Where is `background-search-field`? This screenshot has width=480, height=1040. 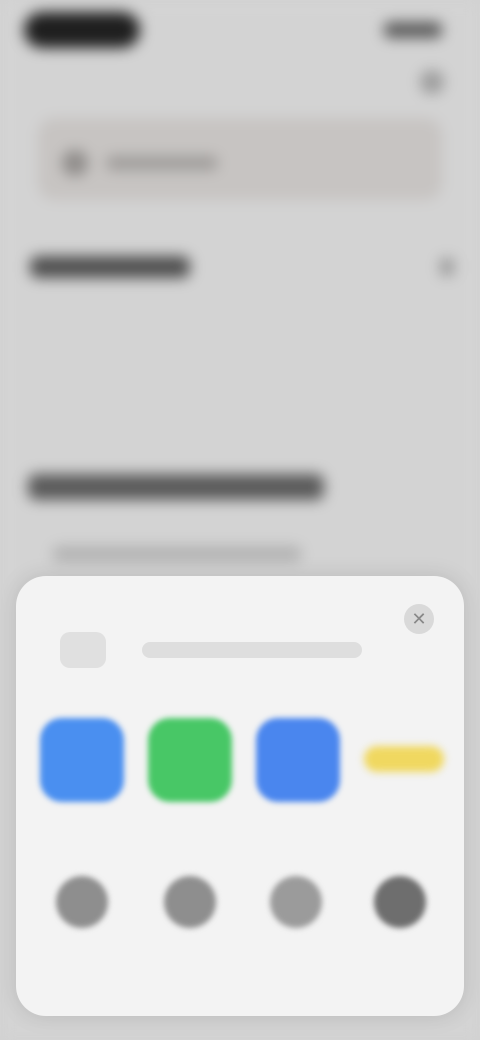 background-search-field is located at coordinates (240, 159).